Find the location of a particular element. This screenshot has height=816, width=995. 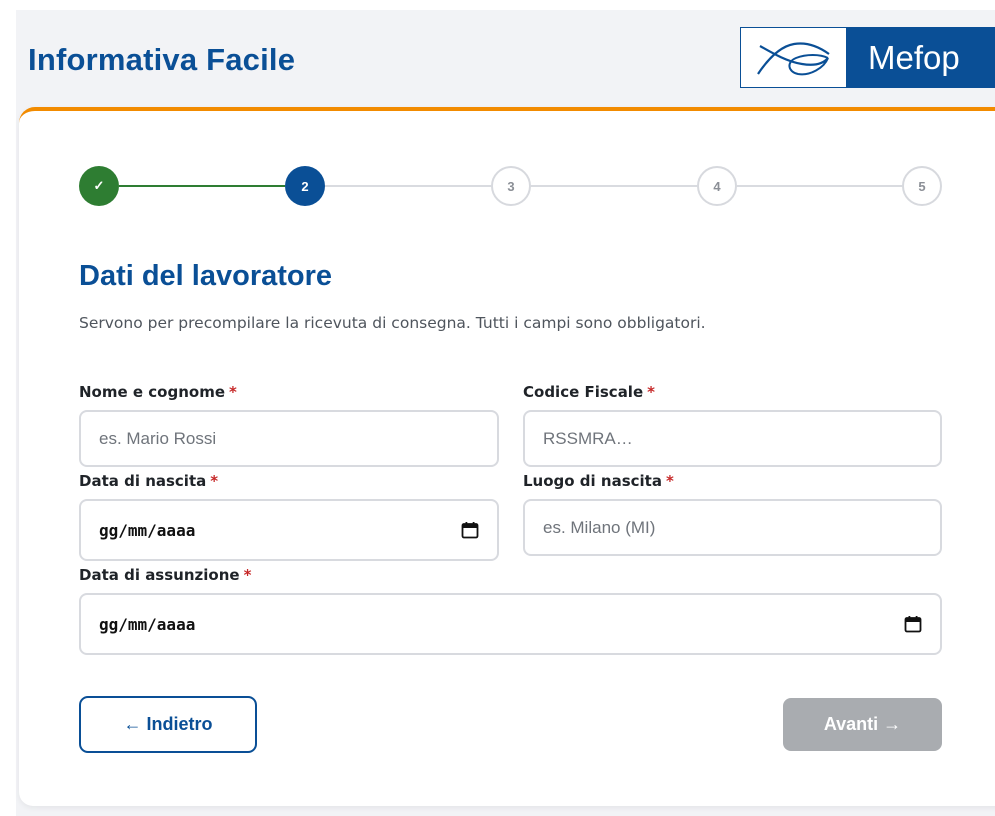

progress-stepper: ✓ 2 3 4 5 is located at coordinates (510, 186).